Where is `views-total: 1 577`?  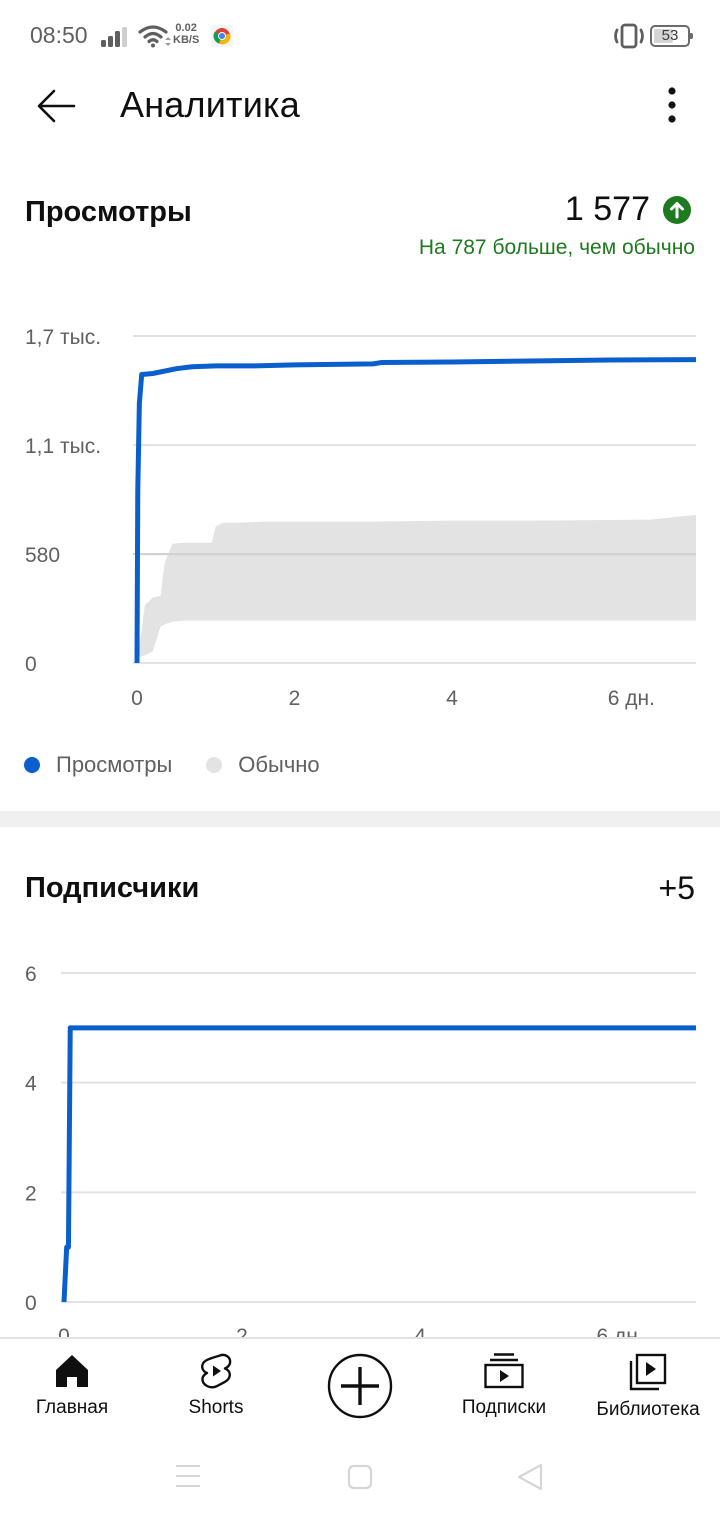
views-total: 1 577 is located at coordinates (607, 209).